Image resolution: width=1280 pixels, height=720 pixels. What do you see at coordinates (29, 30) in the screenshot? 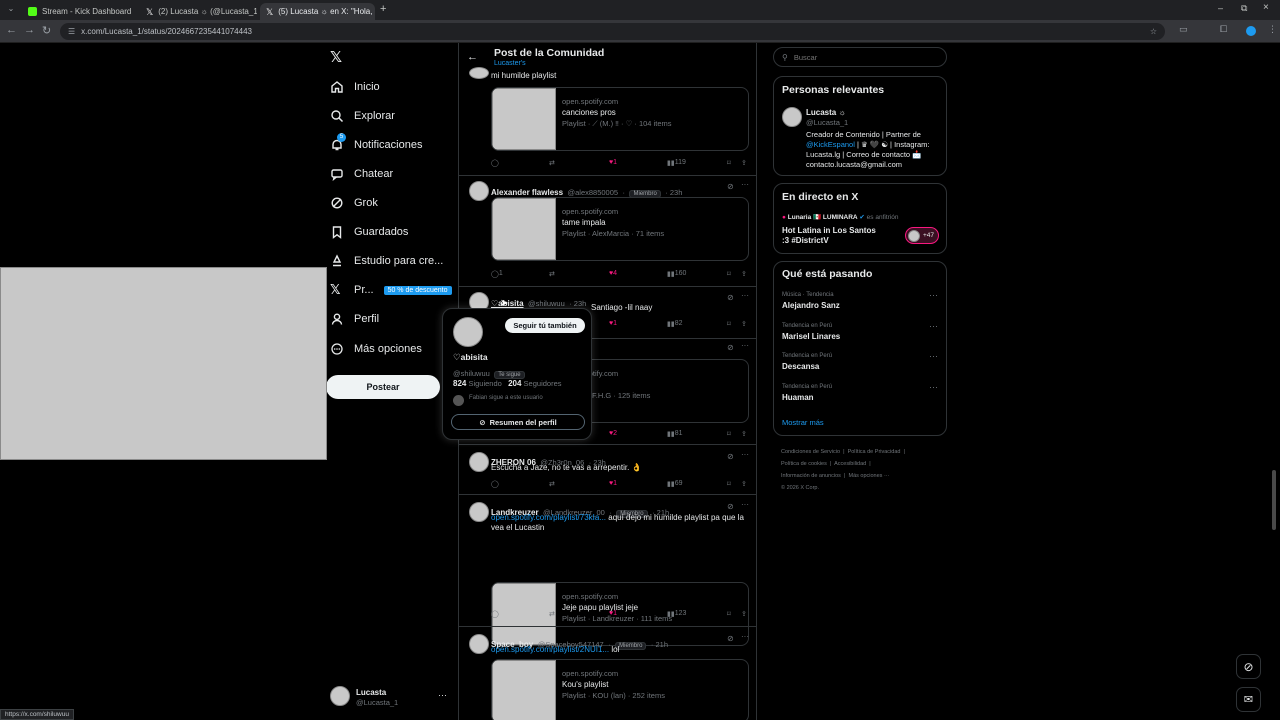
I see `forward-icon: →` at bounding box center [29, 30].